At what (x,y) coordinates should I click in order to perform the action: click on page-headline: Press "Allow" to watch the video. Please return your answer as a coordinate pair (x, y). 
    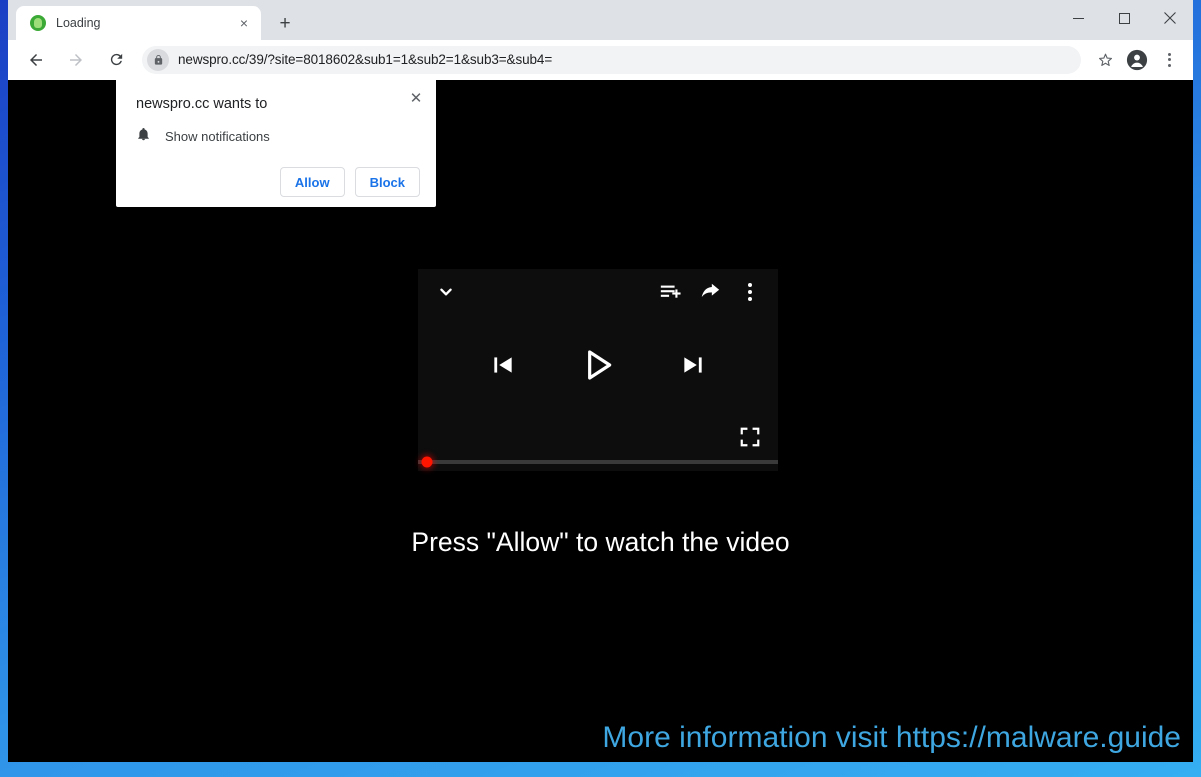
    Looking at the image, I should click on (600, 542).